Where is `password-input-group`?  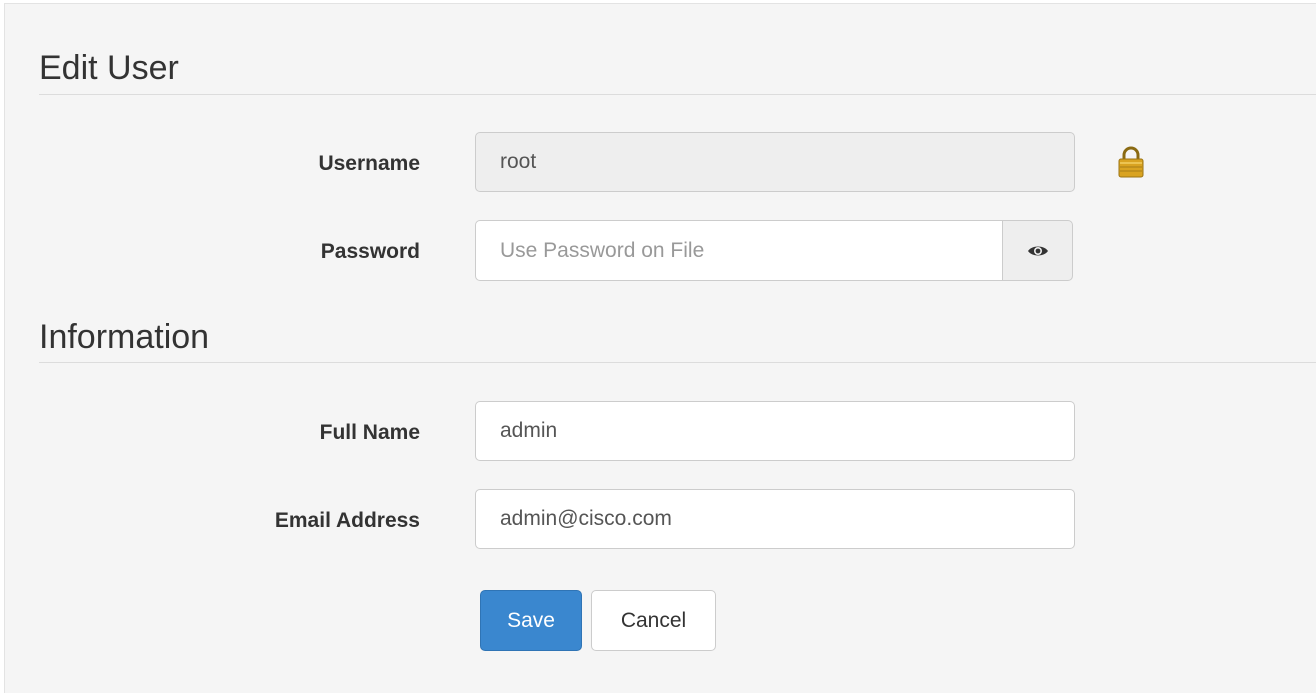
password-input-group is located at coordinates (774, 250).